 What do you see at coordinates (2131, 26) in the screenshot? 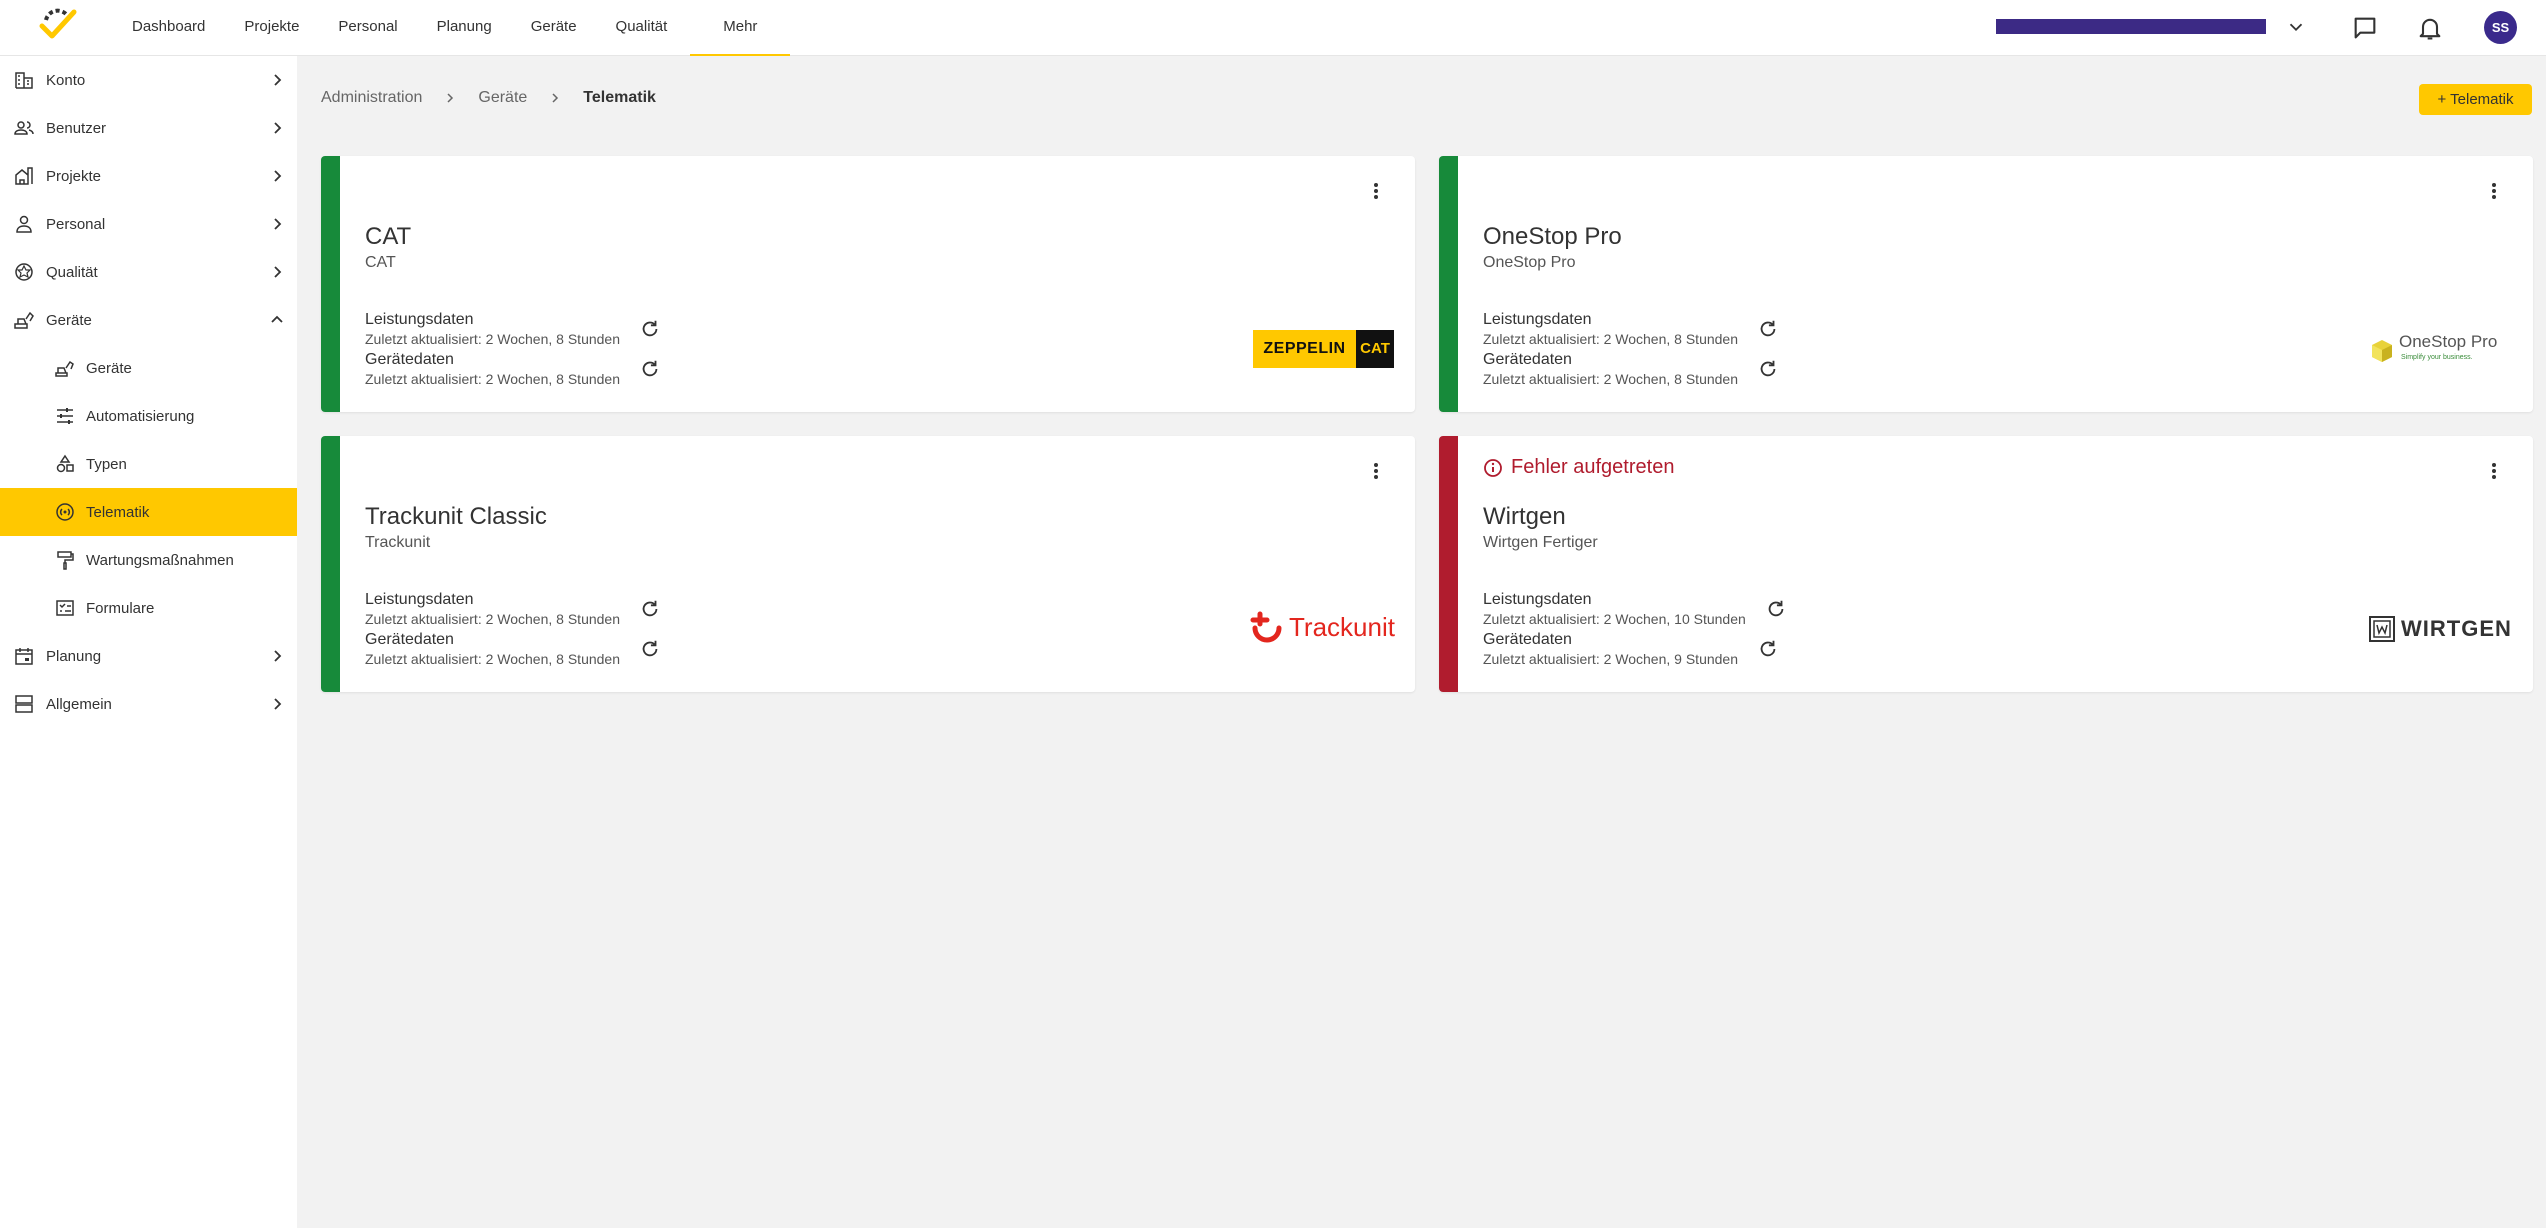
I see `organization-selector` at bounding box center [2131, 26].